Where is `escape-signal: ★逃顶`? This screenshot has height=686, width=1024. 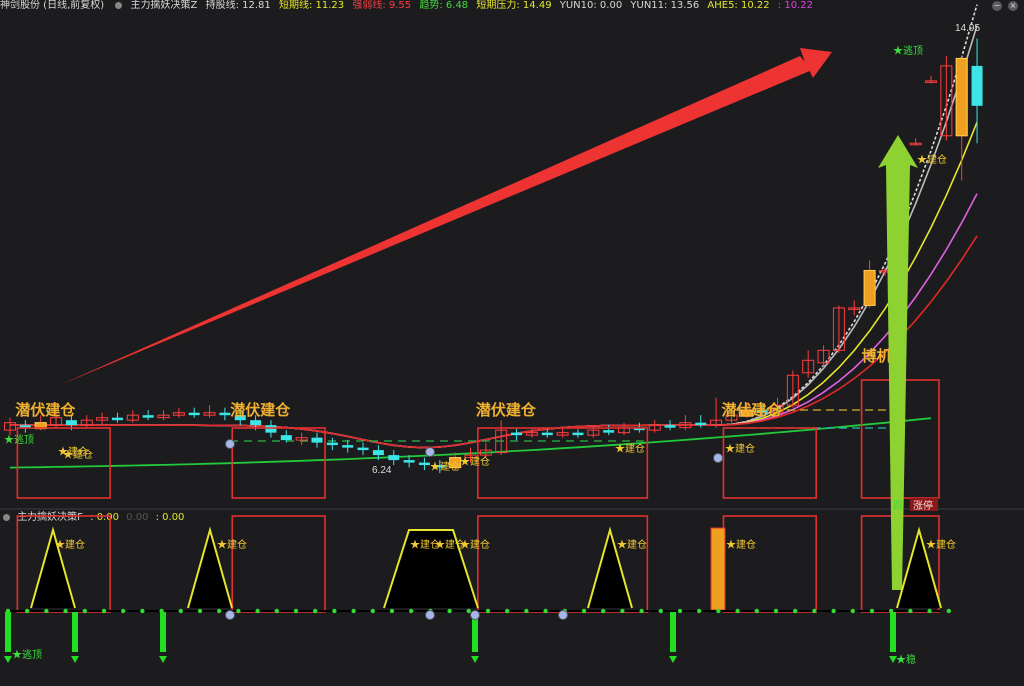
escape-signal: ★逃顶 is located at coordinates (19, 439).